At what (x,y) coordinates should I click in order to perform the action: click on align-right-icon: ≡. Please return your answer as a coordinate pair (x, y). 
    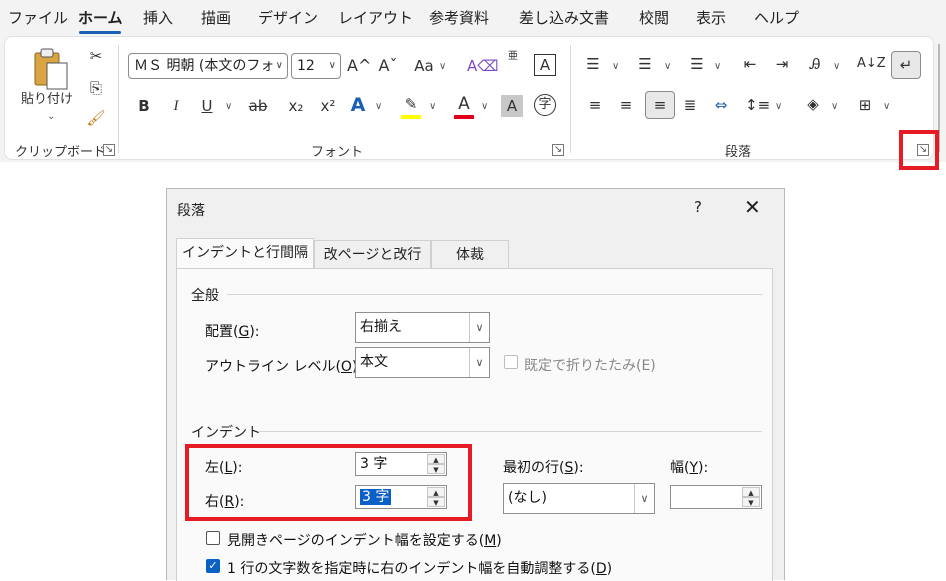
    Looking at the image, I should click on (660, 105).